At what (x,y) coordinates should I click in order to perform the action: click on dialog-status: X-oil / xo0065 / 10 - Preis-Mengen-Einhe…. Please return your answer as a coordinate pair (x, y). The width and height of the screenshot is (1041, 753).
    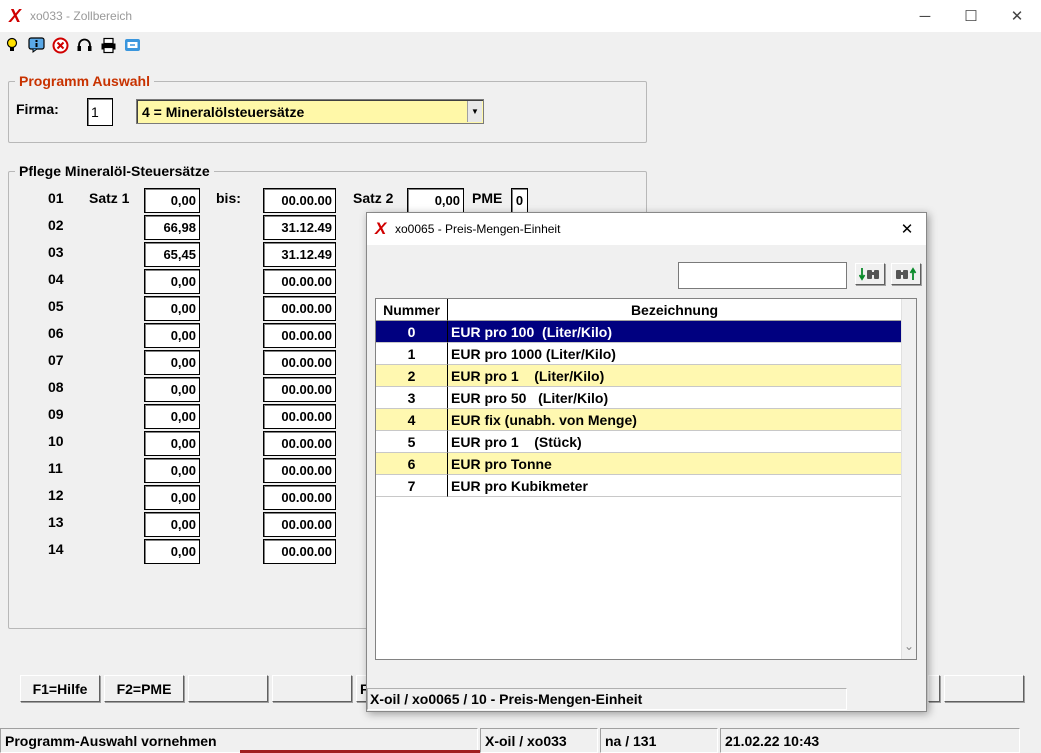
    Looking at the image, I should click on (607, 699).